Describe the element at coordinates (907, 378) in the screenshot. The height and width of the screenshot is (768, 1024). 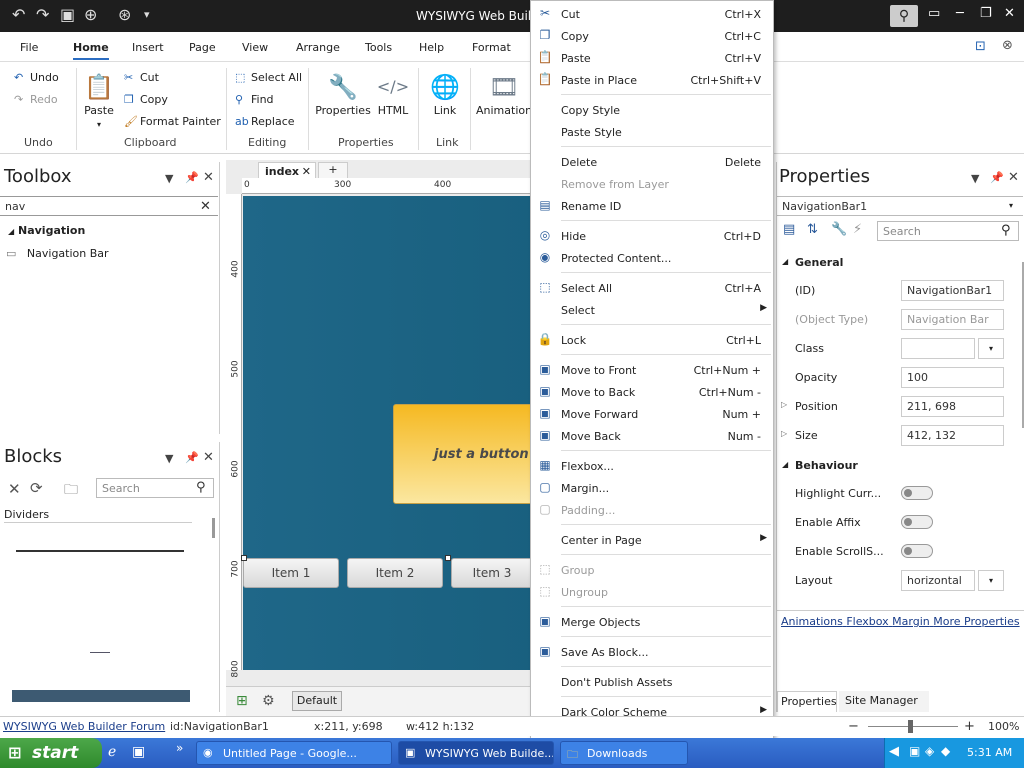
I see `prop-opacity: Opacity 100` at that location.